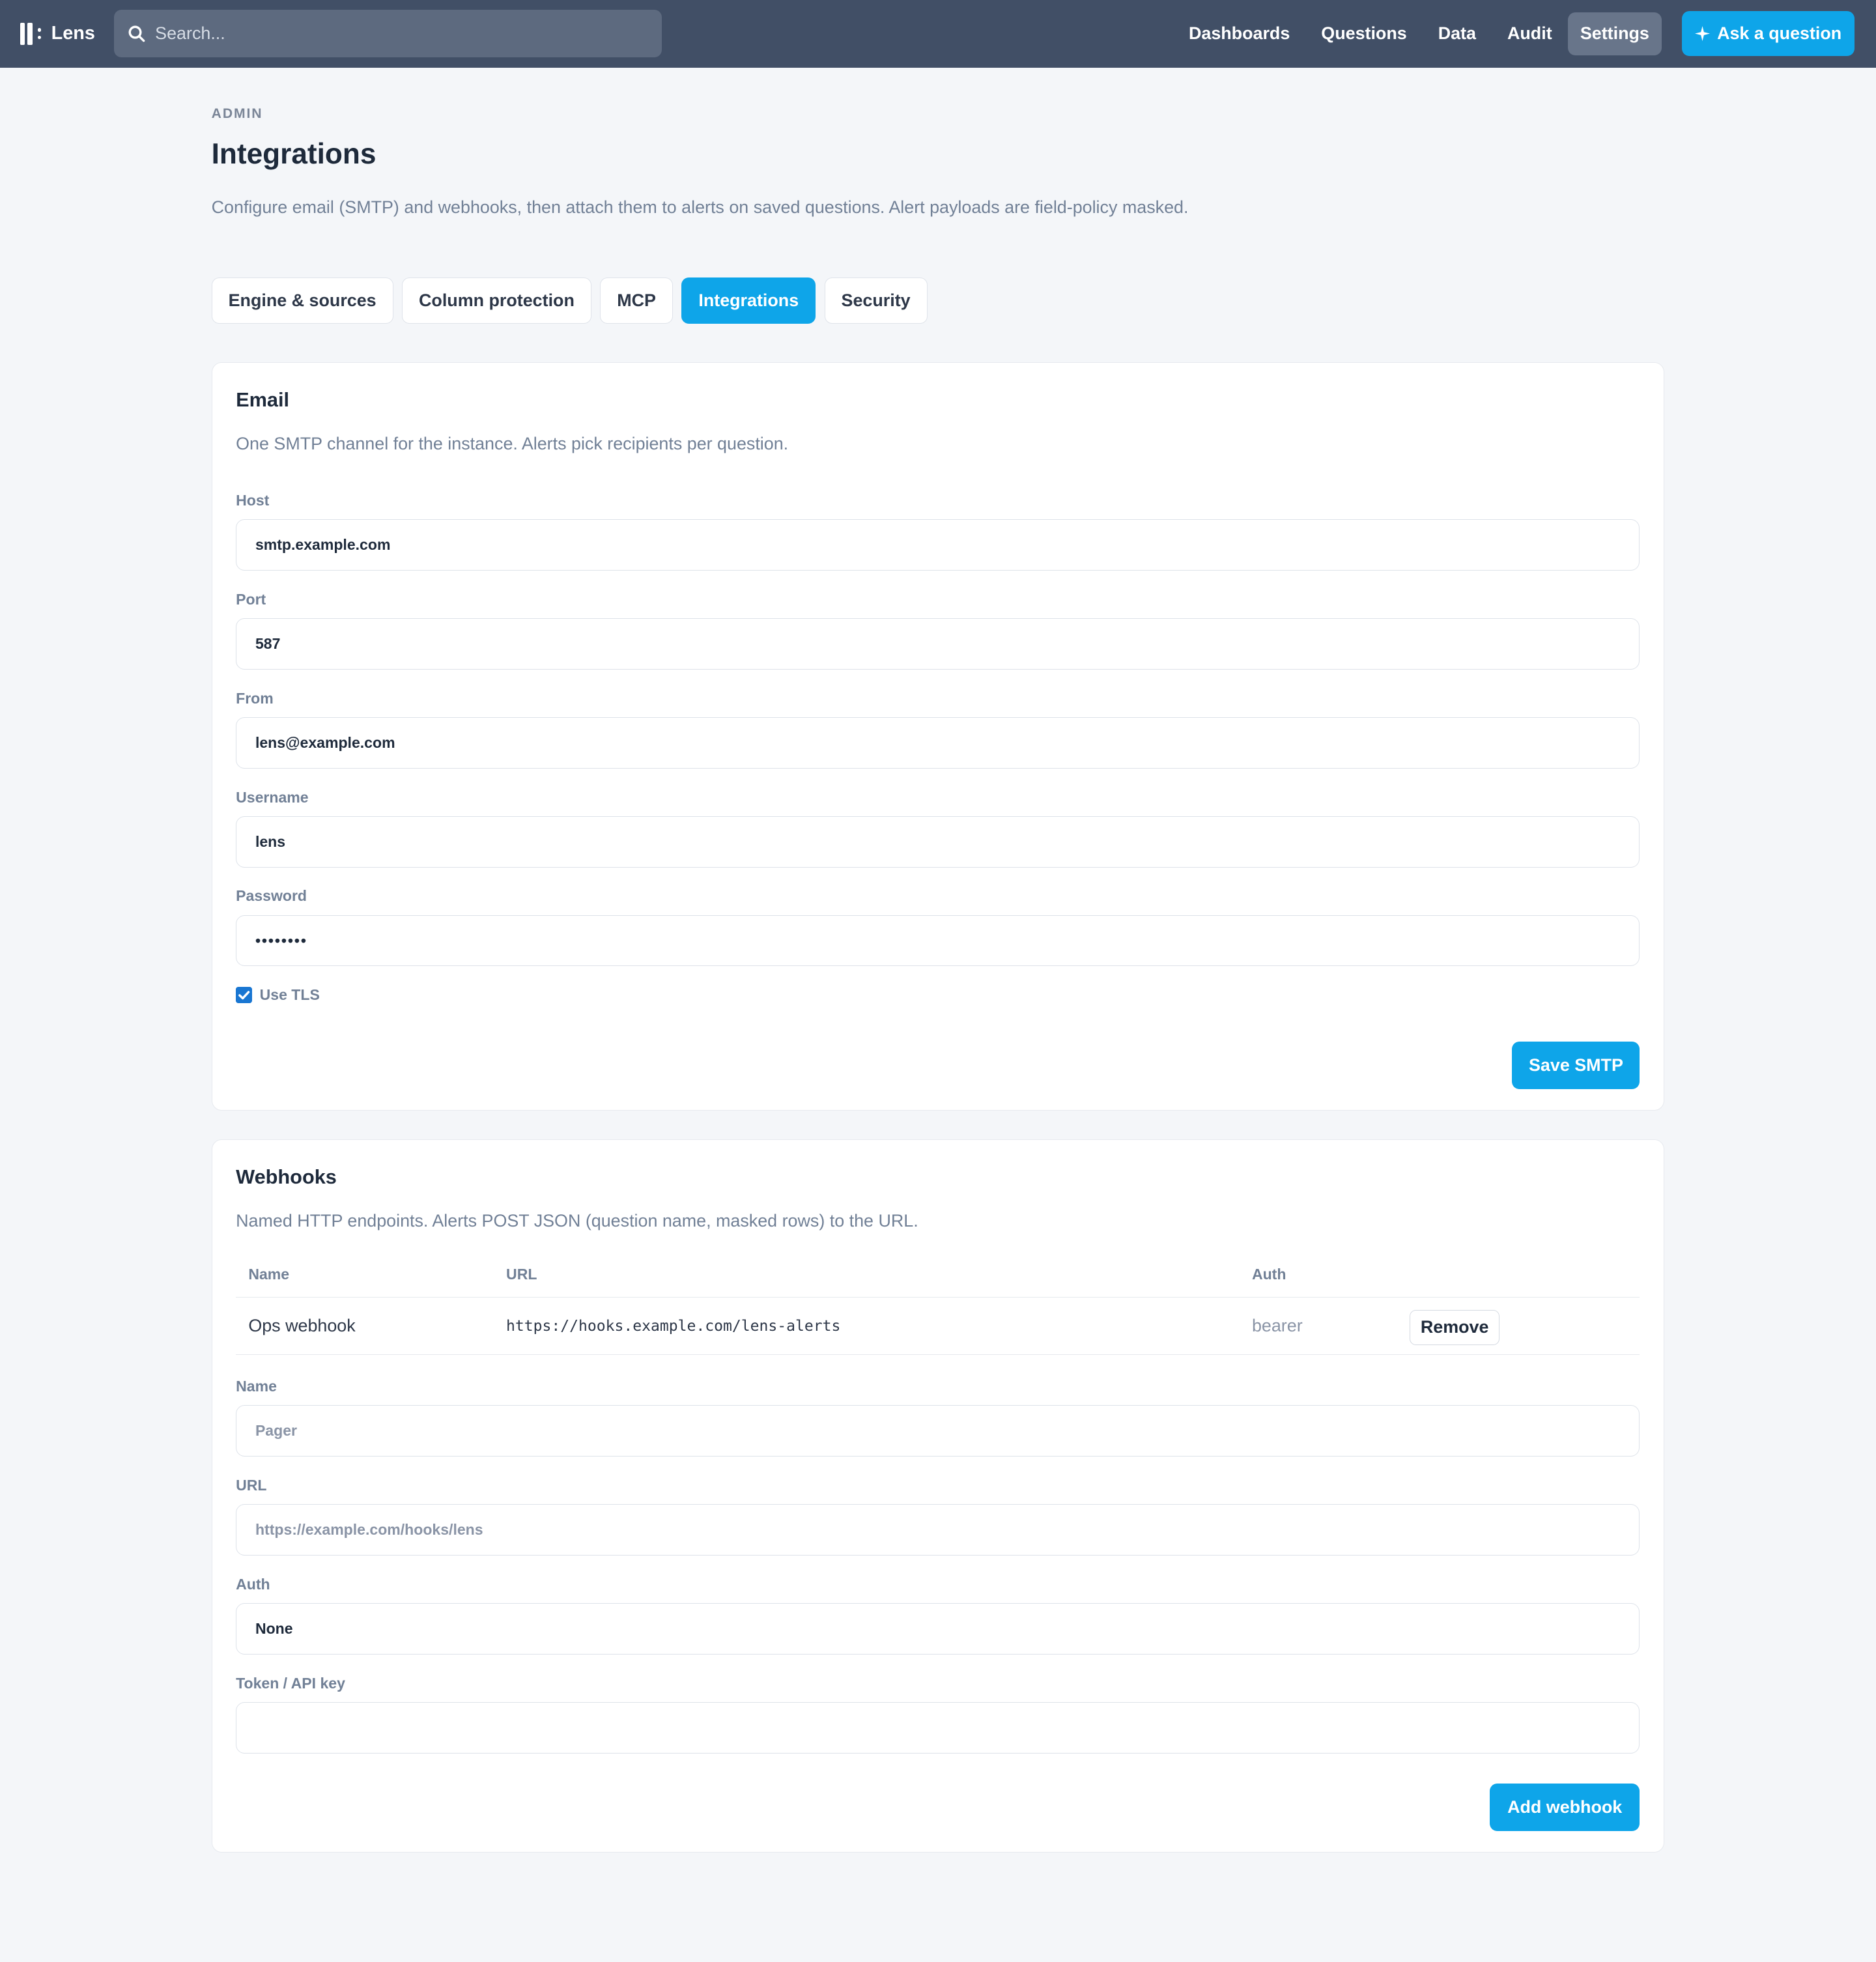 This screenshot has height=1962, width=1876. Describe the element at coordinates (256, 1386) in the screenshot. I see `webhook-name-label: Name` at that location.